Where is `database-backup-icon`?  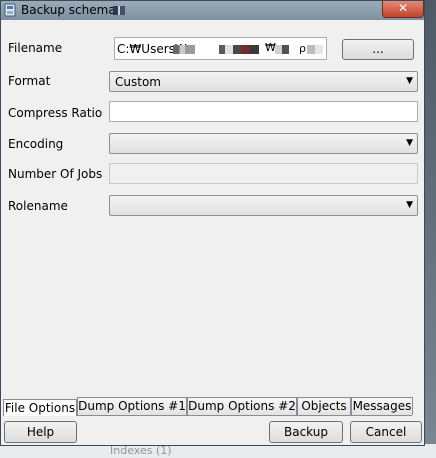
database-backup-icon is located at coordinates (10, 10).